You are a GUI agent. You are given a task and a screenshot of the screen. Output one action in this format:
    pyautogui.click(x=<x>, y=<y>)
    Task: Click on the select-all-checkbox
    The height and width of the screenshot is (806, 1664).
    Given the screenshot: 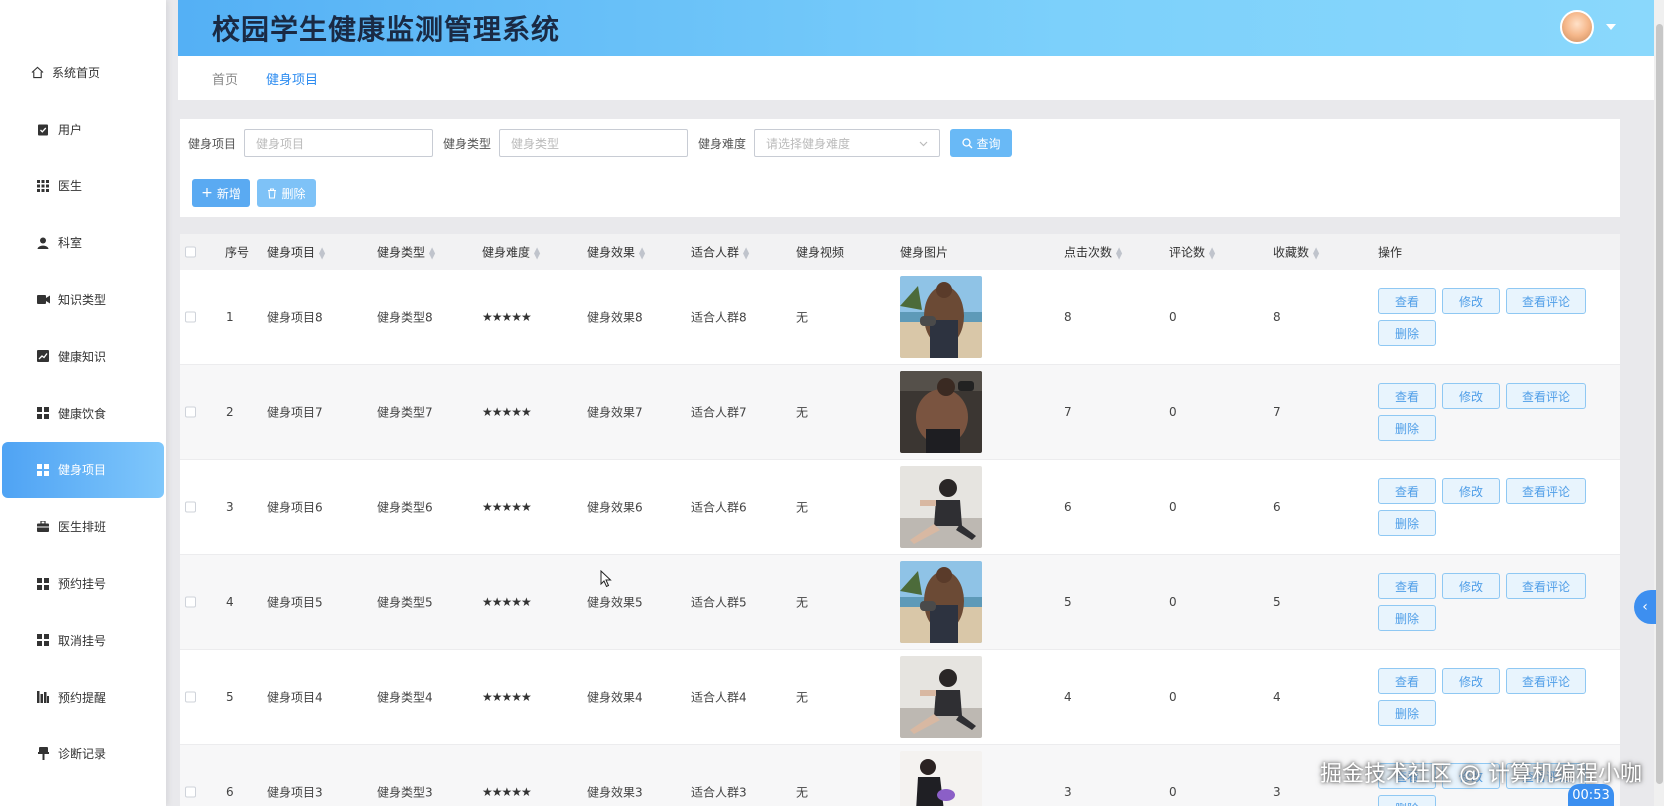 What is the action you would take?
    pyautogui.click(x=190, y=252)
    